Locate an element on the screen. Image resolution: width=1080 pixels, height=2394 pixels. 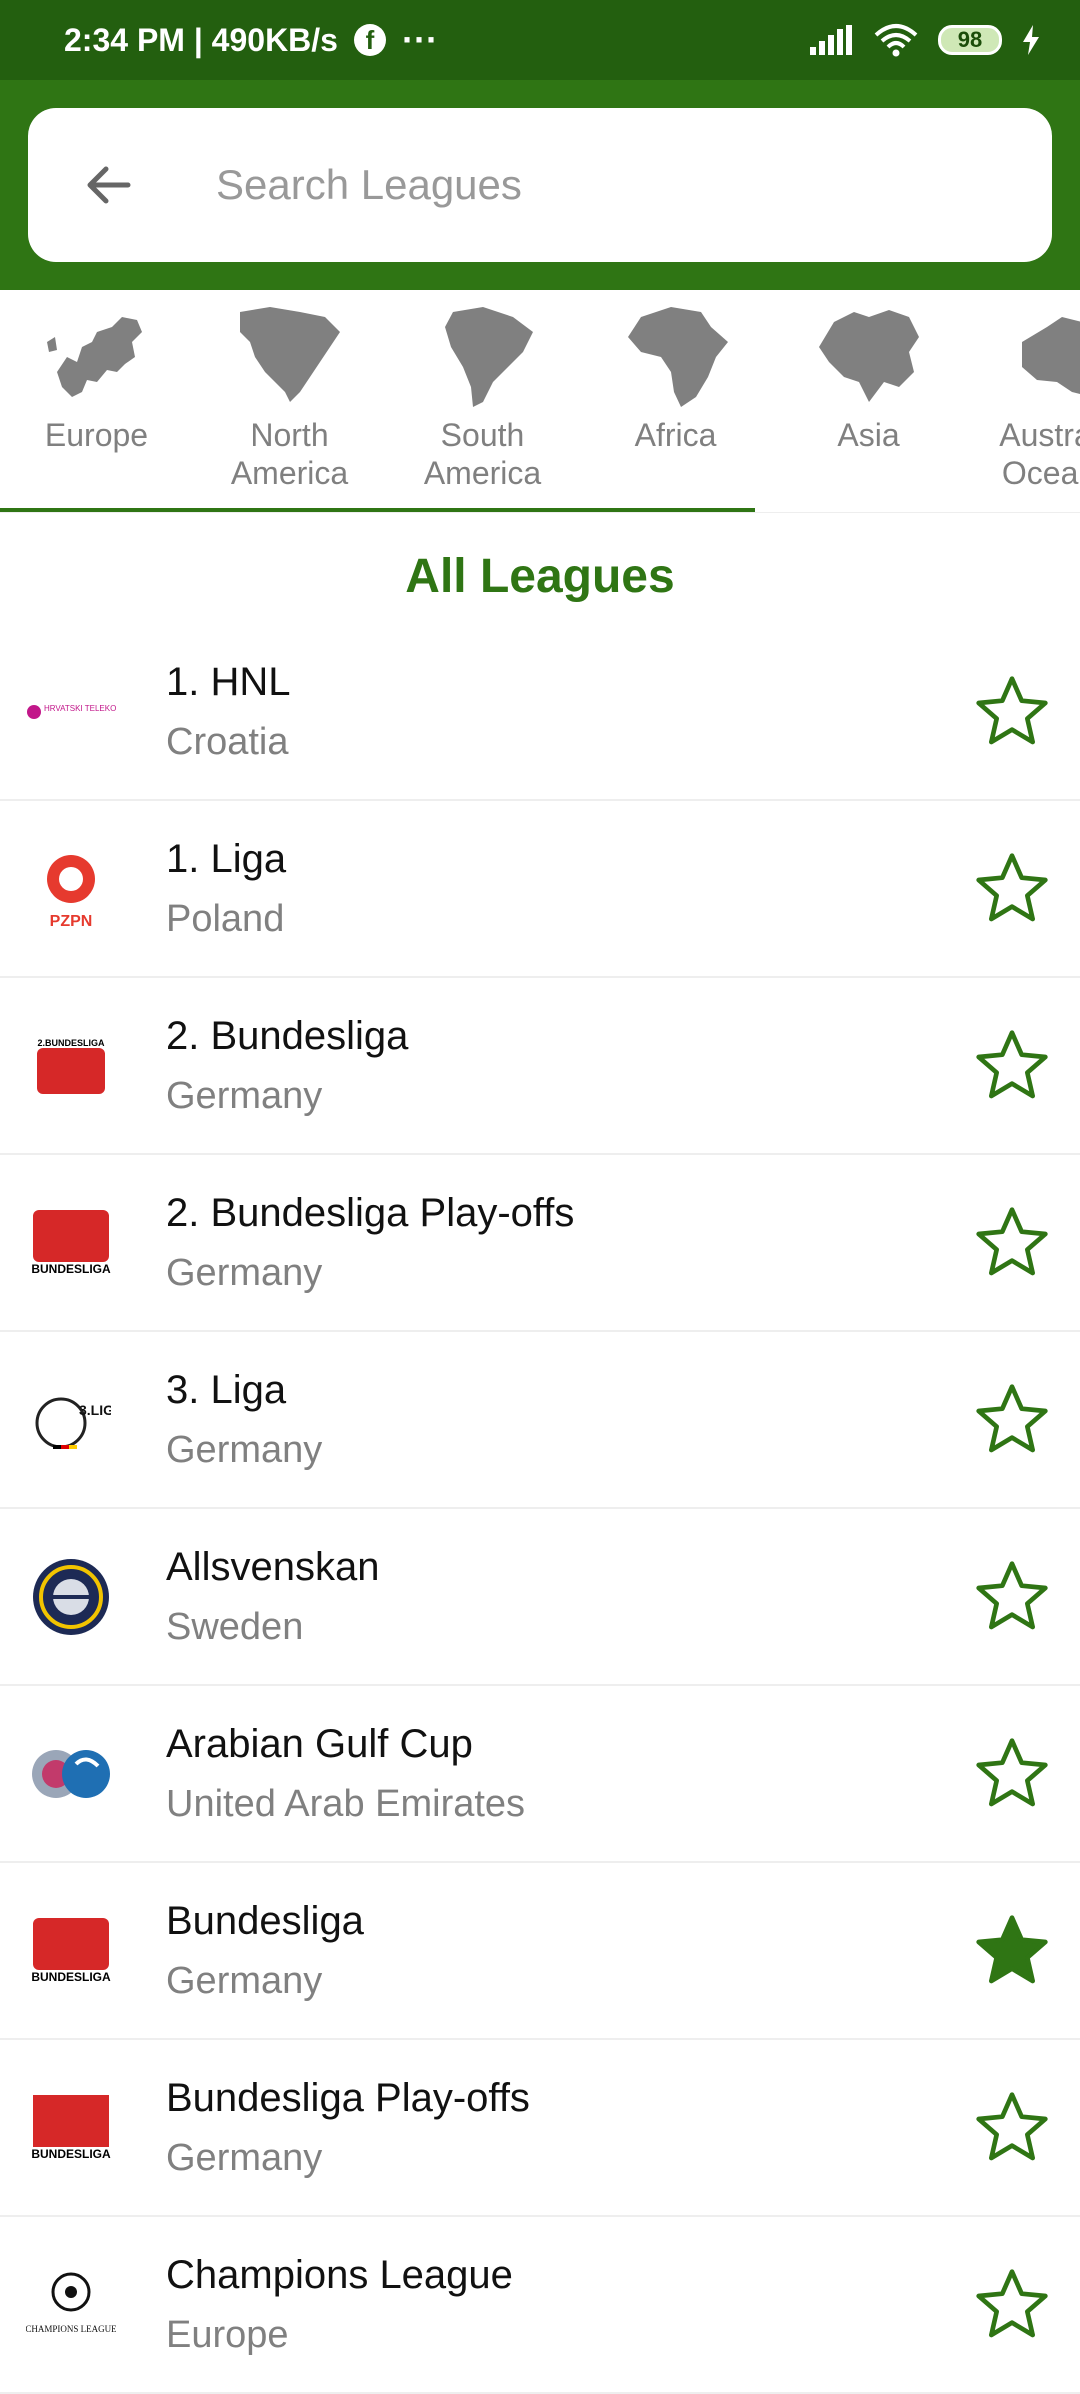
africa-map-icon is located at coordinates (676, 357).